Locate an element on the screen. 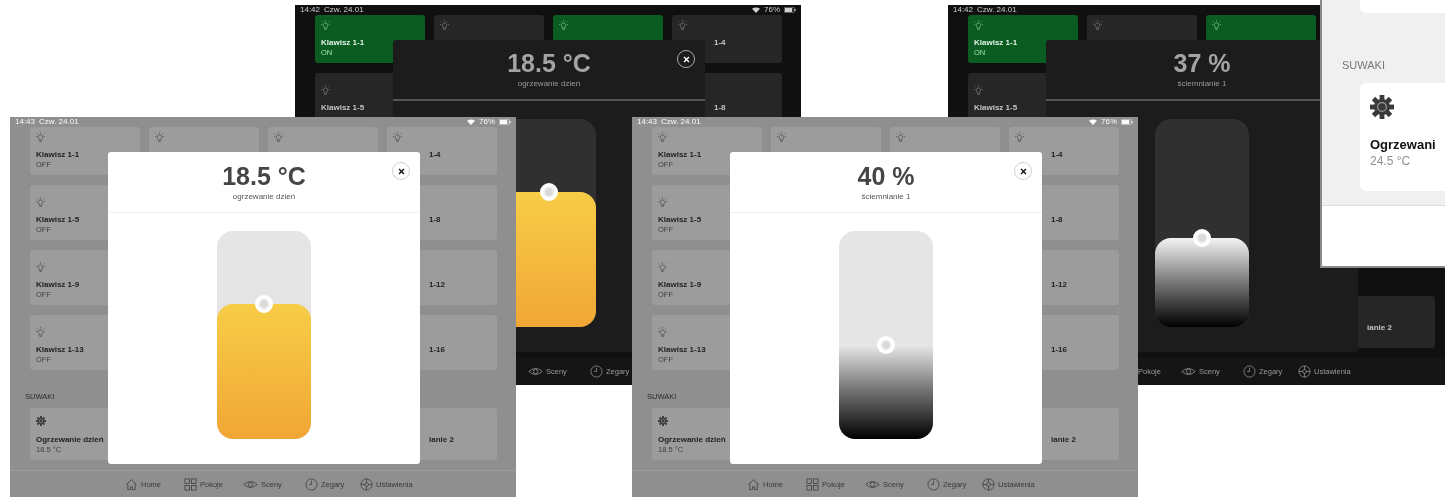  dialog-label: ogrzewanie dzień is located at coordinates (549, 83).